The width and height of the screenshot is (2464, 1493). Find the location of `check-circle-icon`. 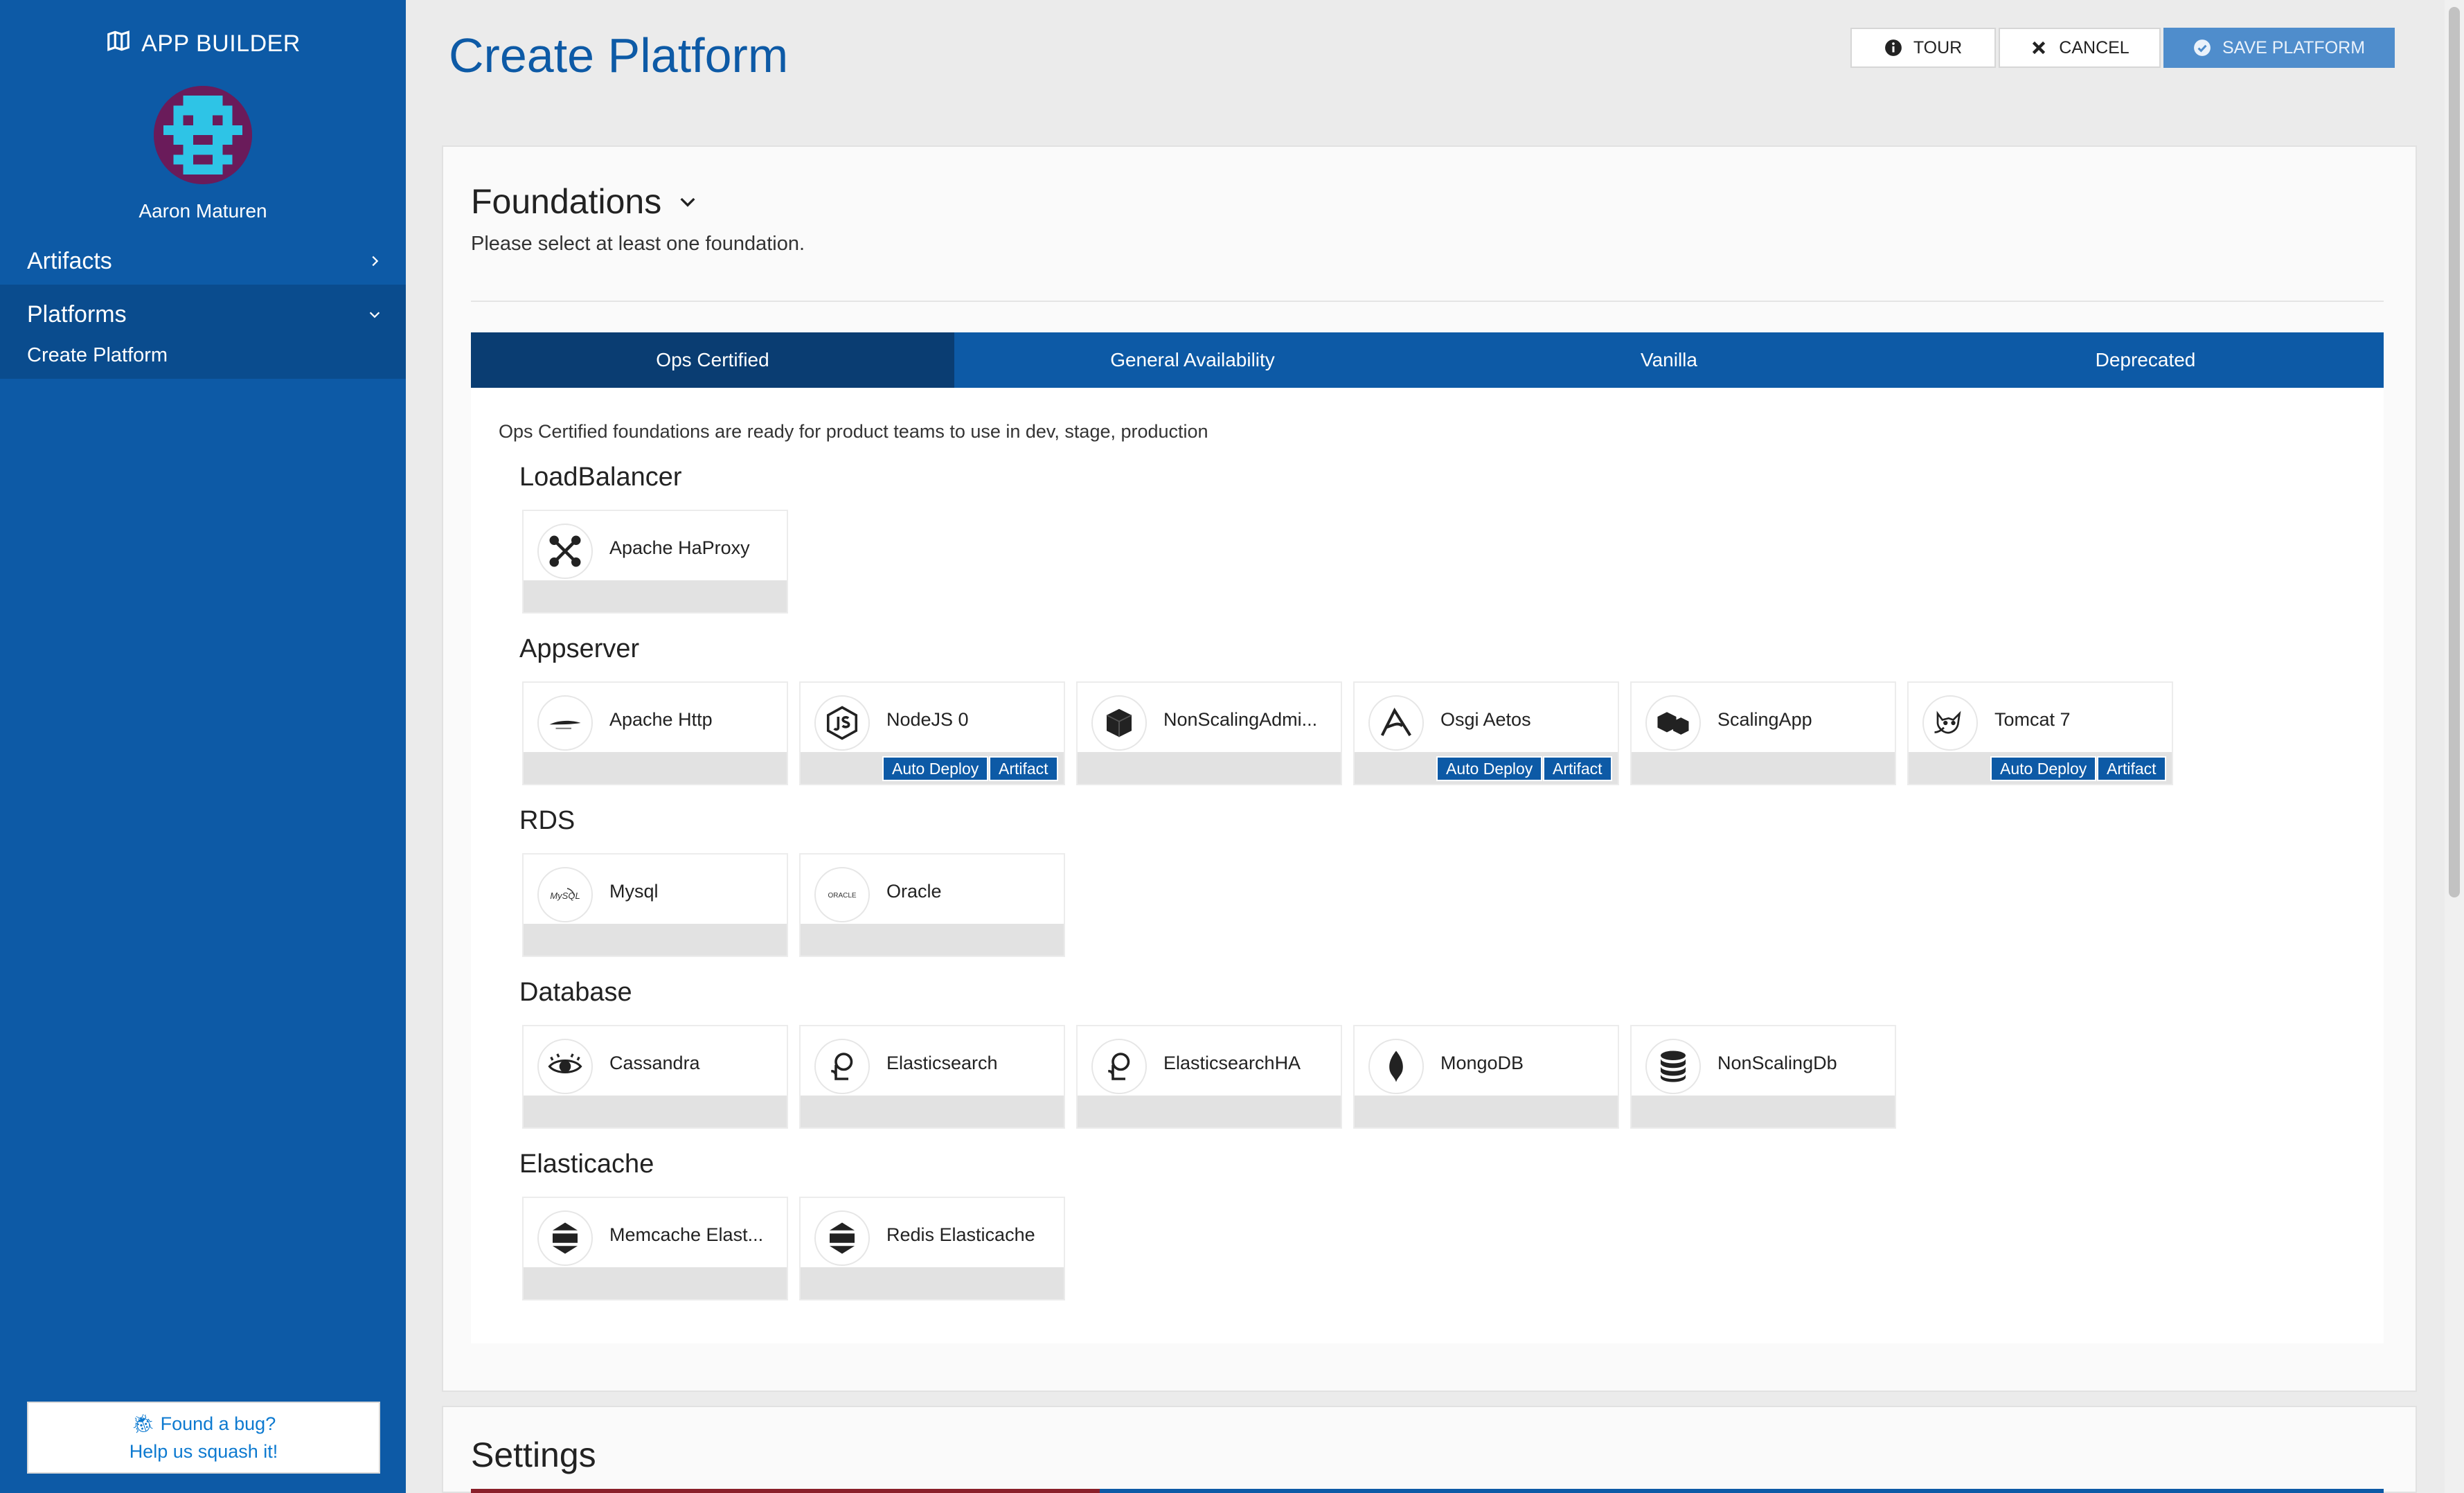

check-circle-icon is located at coordinates (2202, 48).